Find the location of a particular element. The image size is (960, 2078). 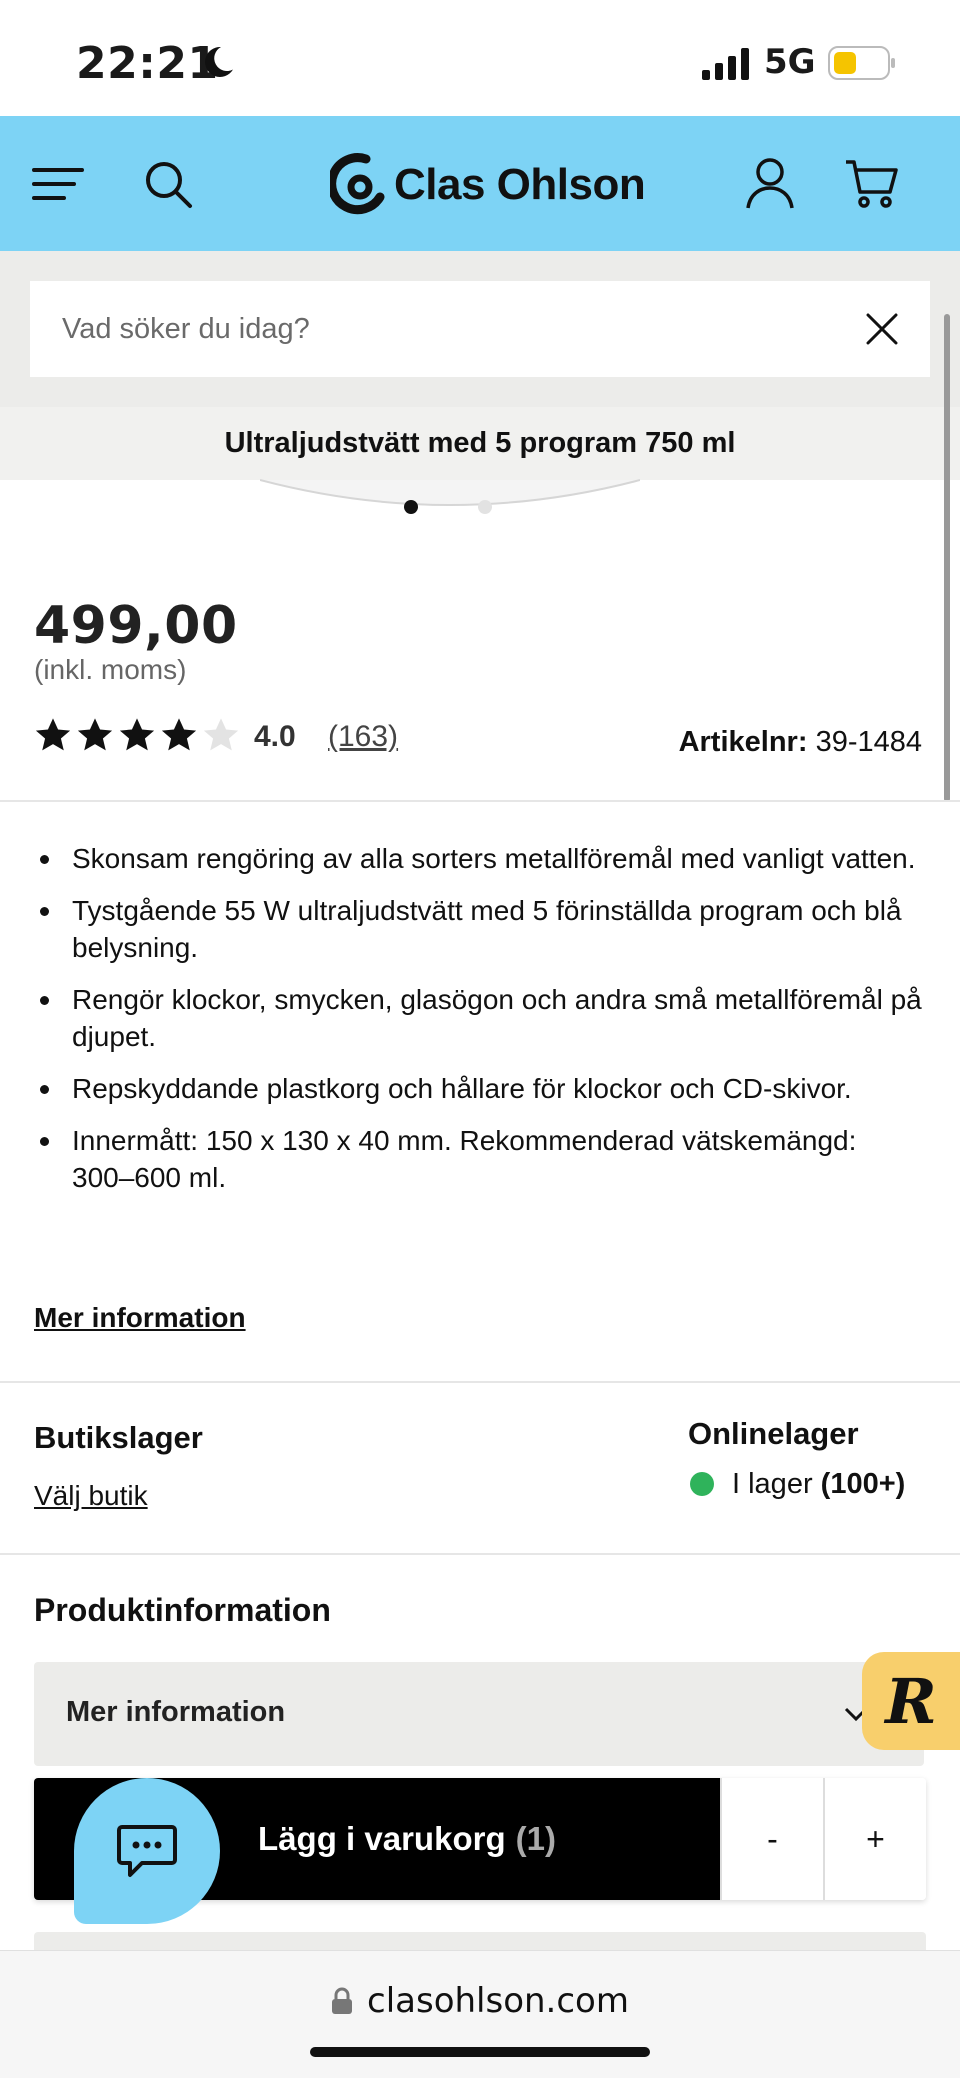

browser-bottom-bar: clasohlson.com is located at coordinates (480, 2014).